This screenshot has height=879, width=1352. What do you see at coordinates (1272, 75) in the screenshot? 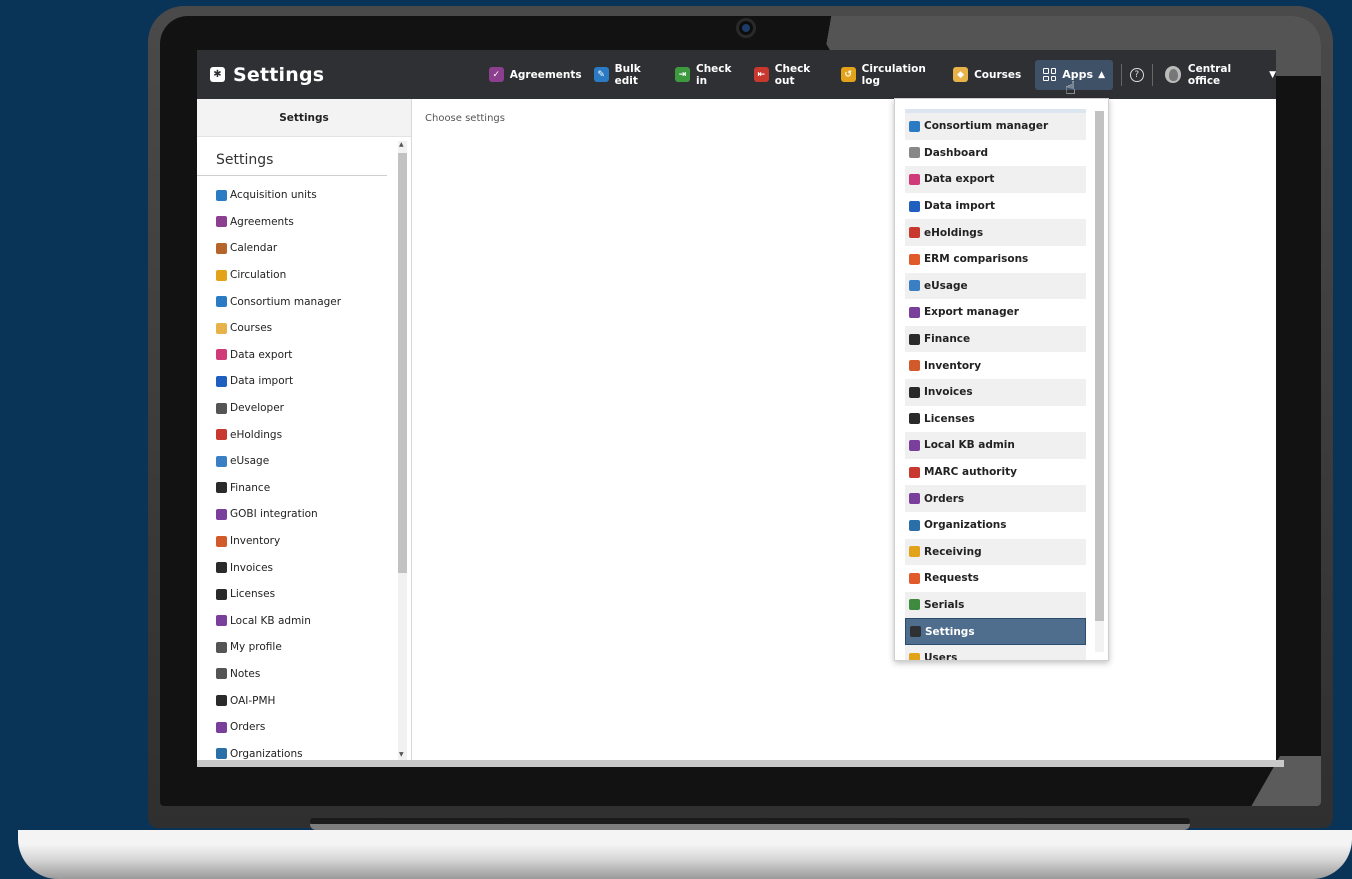
I see `chevron-down-icon: ▼` at bounding box center [1272, 75].